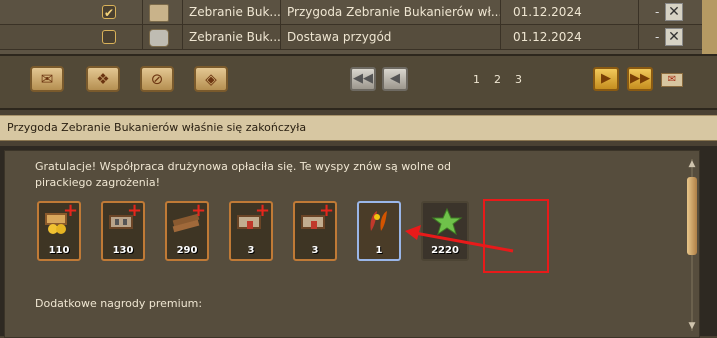  Describe the element at coordinates (123, 231) in the screenshot. I see `reward-item: + 130` at that location.